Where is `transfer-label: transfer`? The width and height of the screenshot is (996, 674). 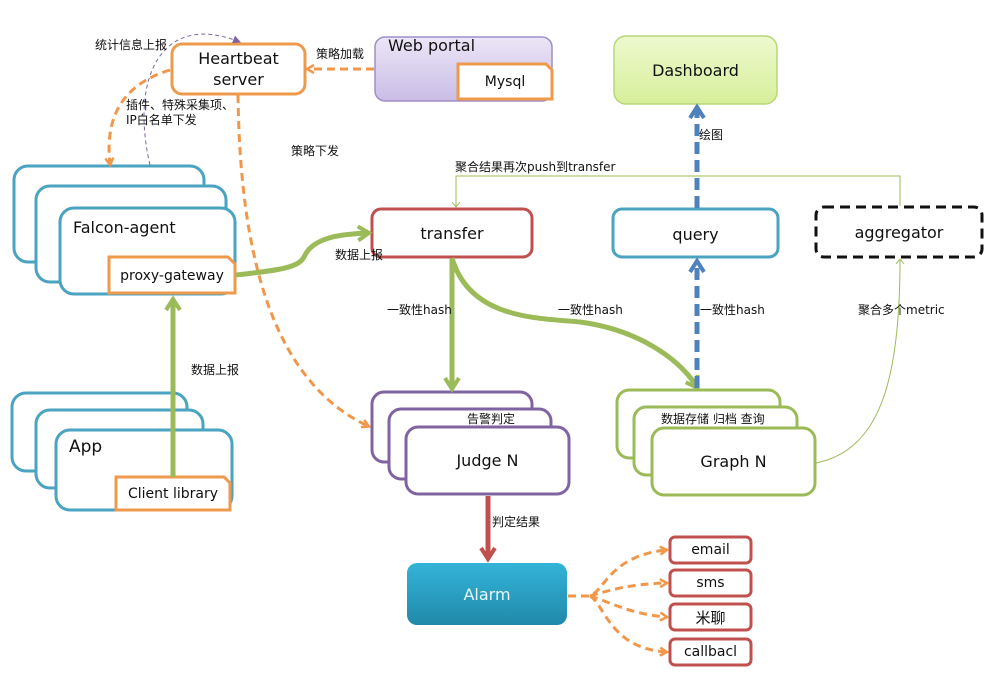
transfer-label: transfer is located at coordinates (452, 233).